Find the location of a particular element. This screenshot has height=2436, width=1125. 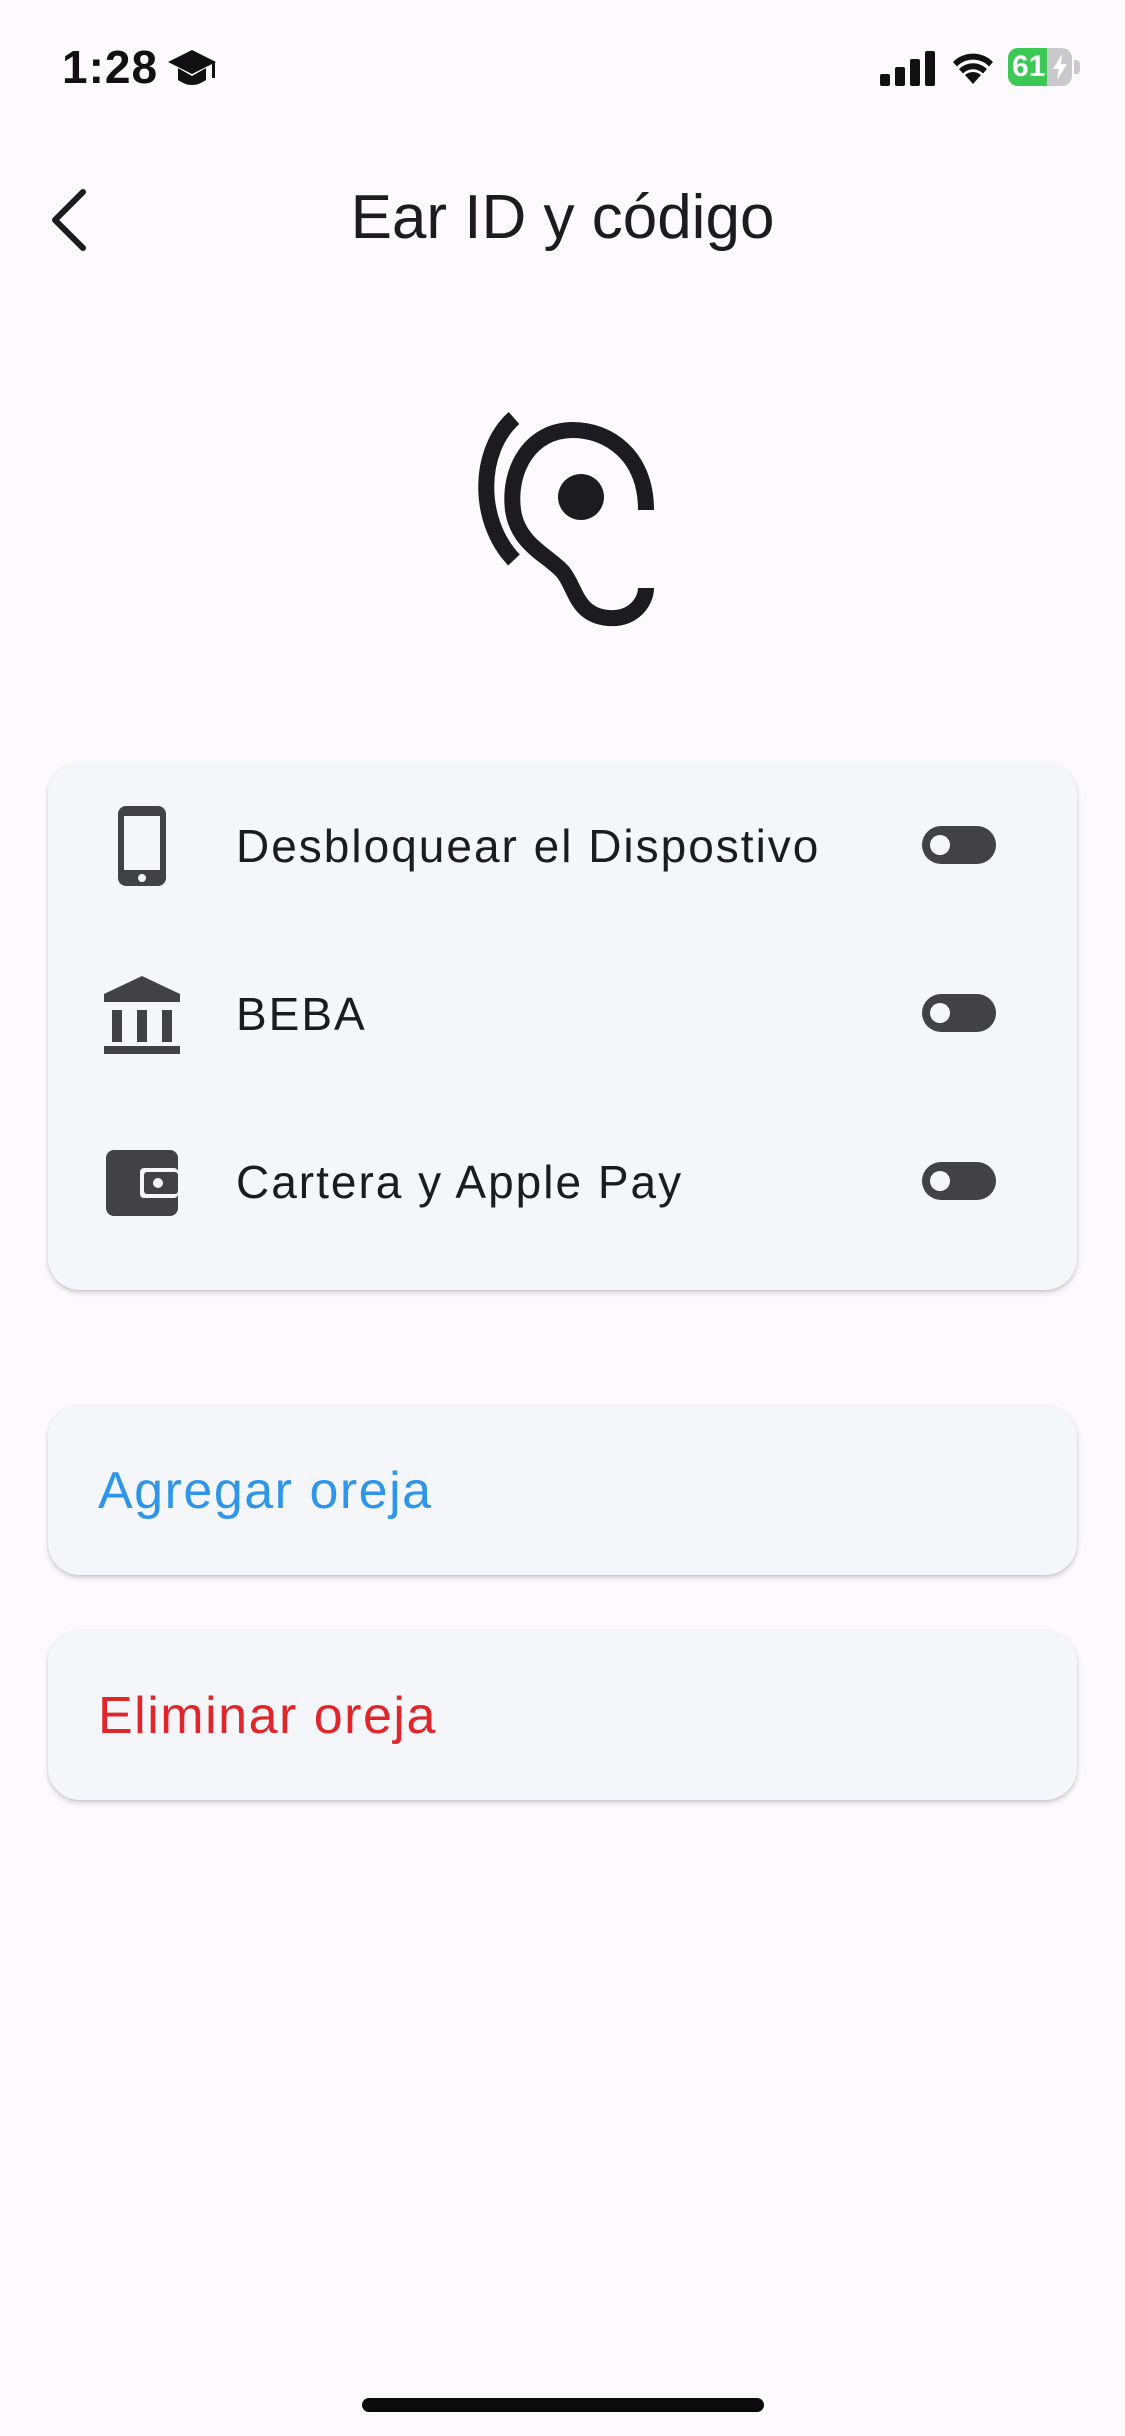

app-bar: Ear ID y código is located at coordinates (562, 220).